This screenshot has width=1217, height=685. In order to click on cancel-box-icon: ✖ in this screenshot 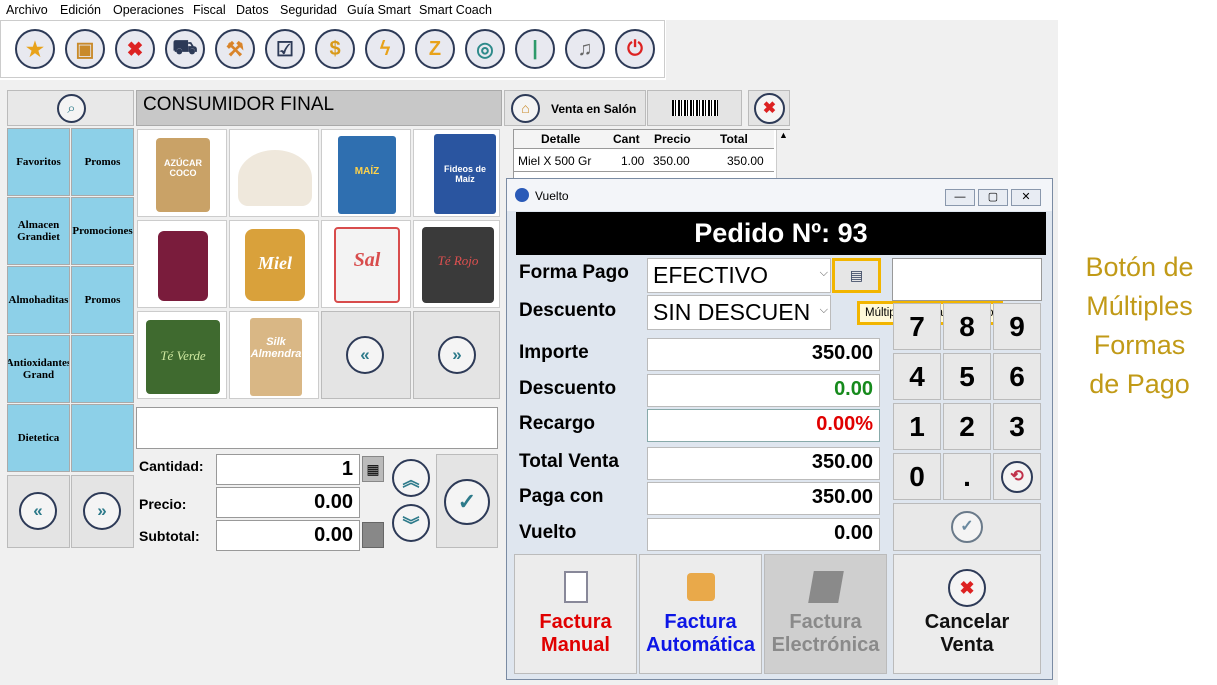, I will do `click(135, 49)`.